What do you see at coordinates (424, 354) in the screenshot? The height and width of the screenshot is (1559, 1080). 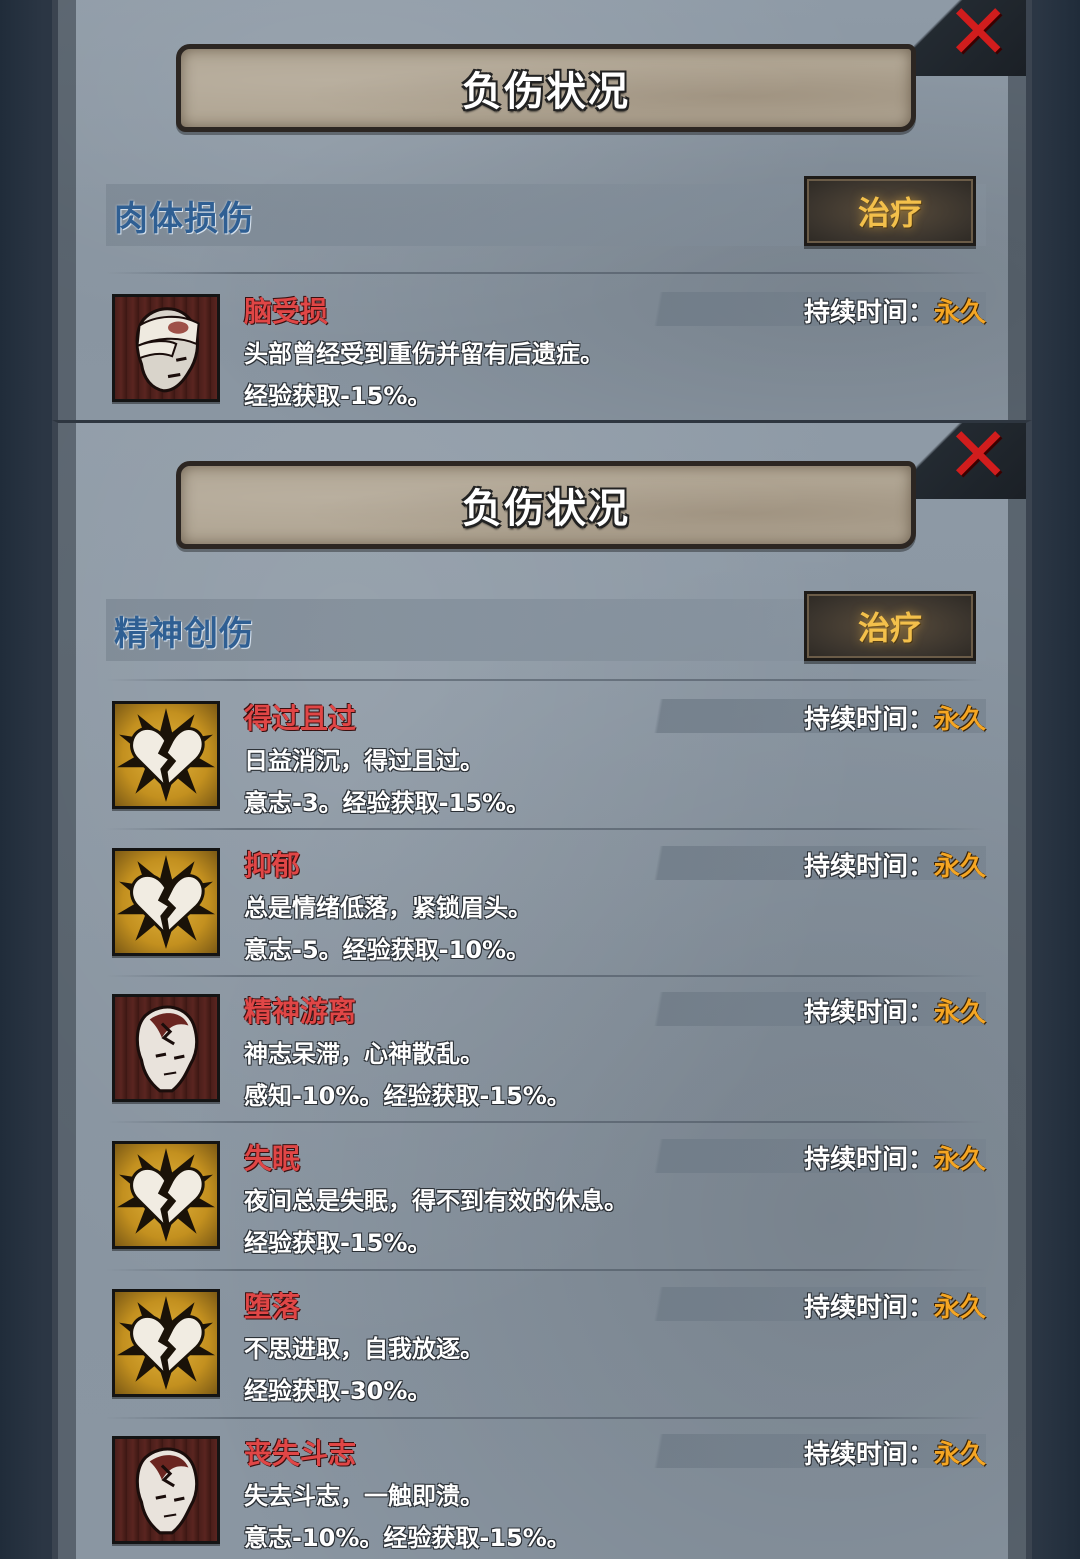 I see `injury-description: 头部曾经受到重伤并留有后遗症。` at bounding box center [424, 354].